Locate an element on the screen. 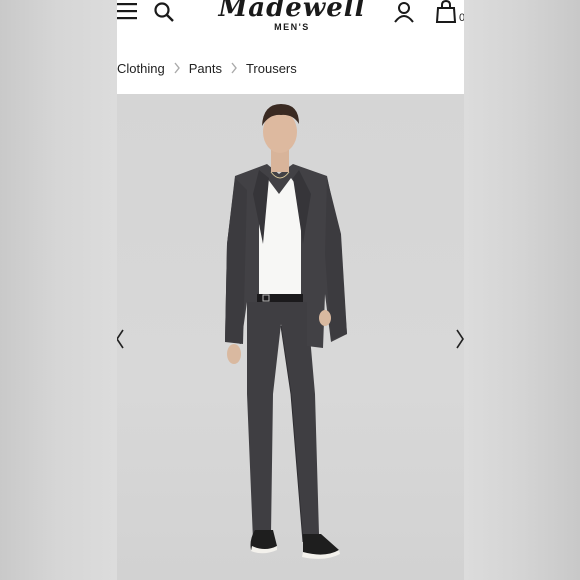 Image resolution: width=580 pixels, height=580 pixels. site-header: Madewell MEN'S 0 is located at coordinates (290, 21).